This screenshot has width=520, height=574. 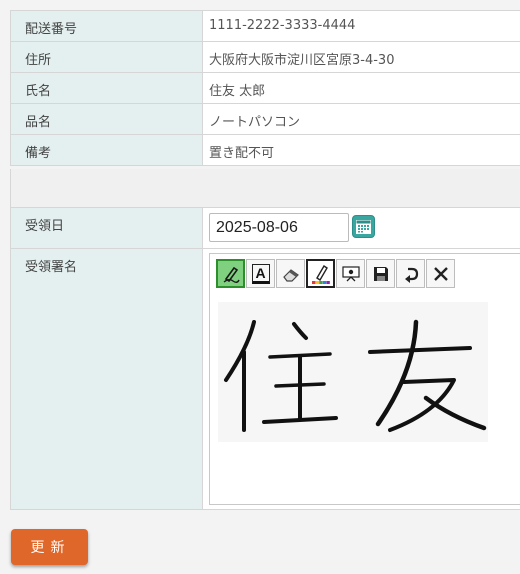 What do you see at coordinates (361, 150) in the screenshot?
I see `remarks-value: 置き配不可` at bounding box center [361, 150].